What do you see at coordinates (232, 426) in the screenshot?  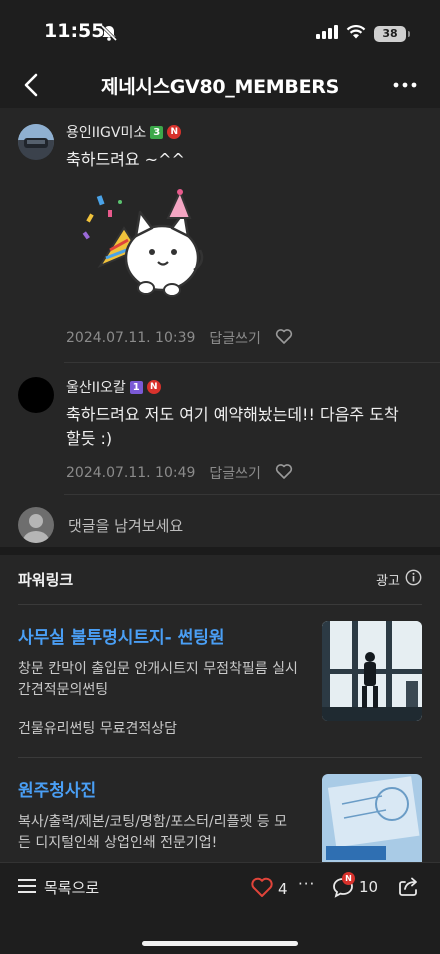 I see `comment-text: 축하드려요 저도 여기 예약해놨는데!! 다음주 도착 할듯 :)` at bounding box center [232, 426].